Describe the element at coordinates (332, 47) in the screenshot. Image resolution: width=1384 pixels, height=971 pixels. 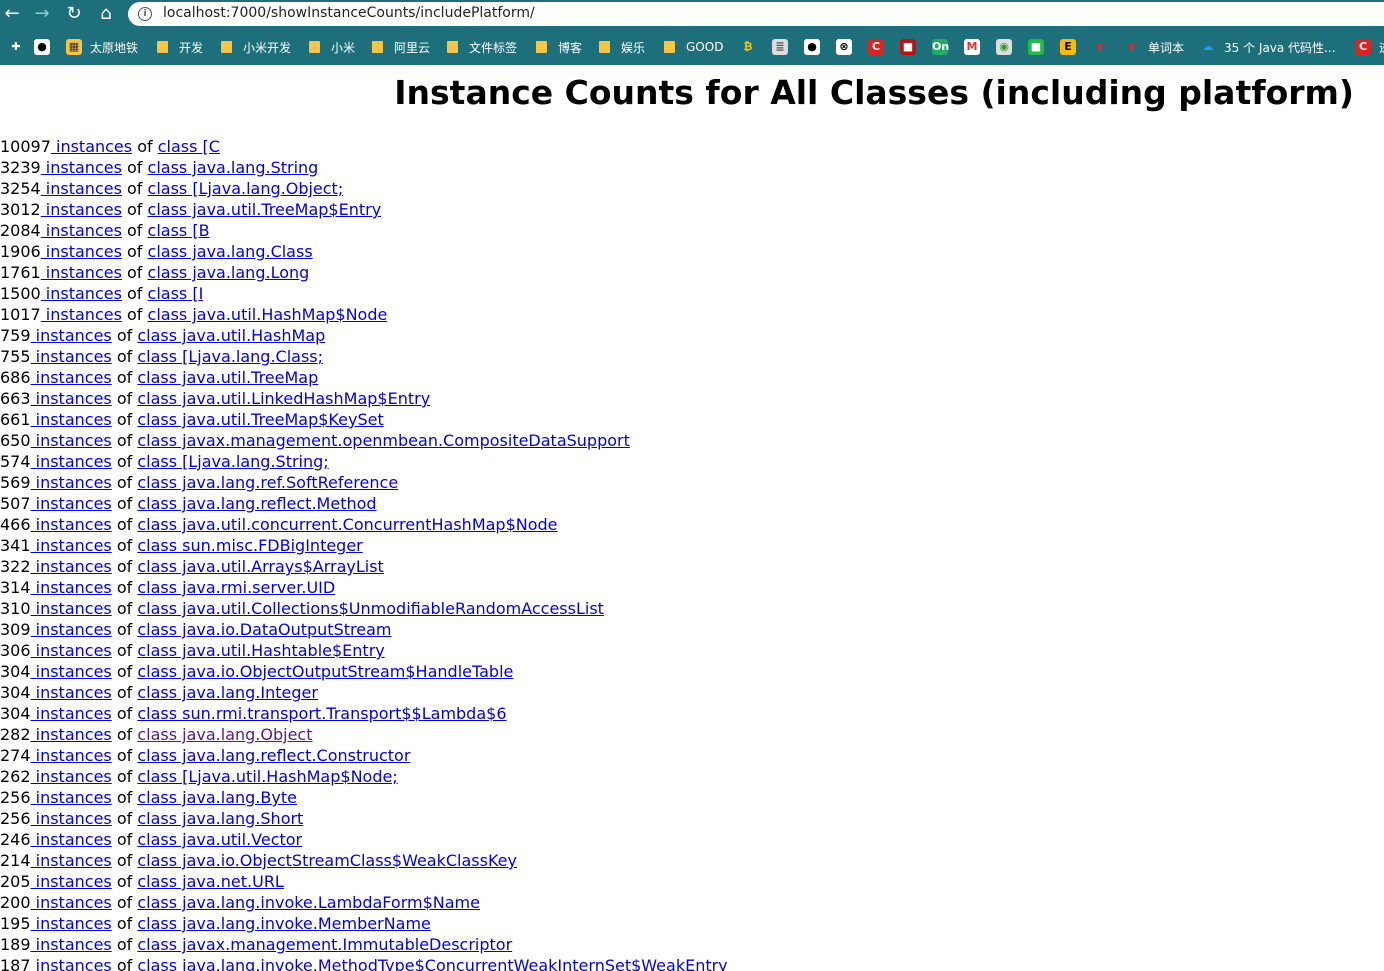
I see `bookmark-item: 小米` at that location.